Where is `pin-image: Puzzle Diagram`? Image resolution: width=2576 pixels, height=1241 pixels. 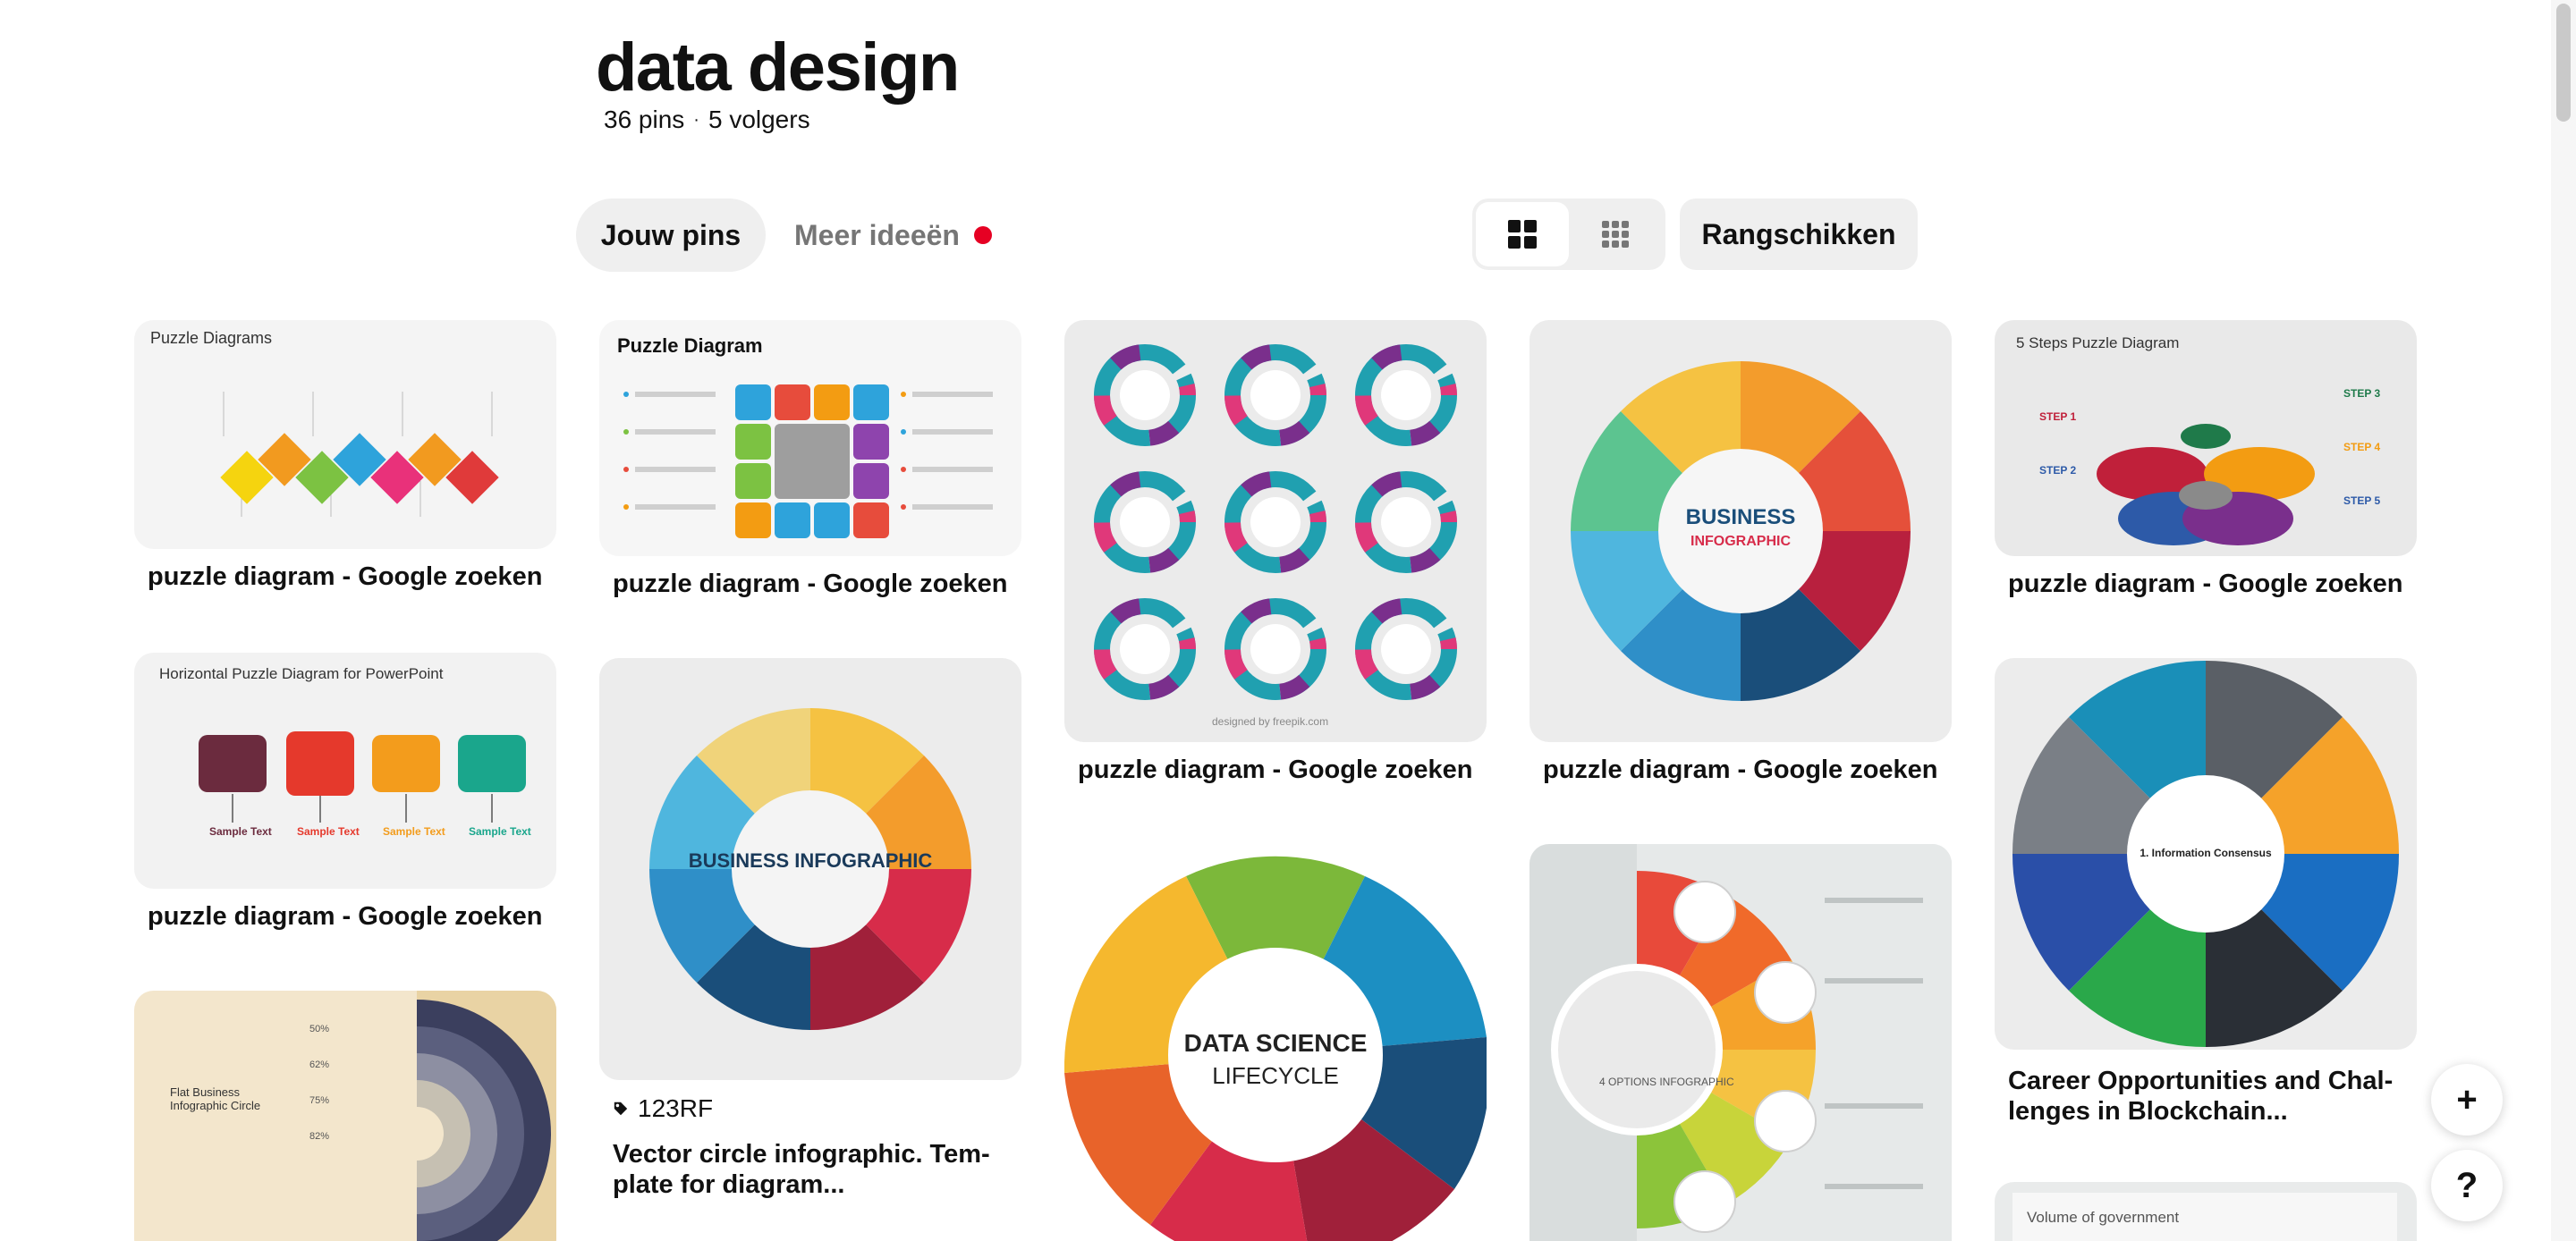
pin-image: Puzzle Diagram is located at coordinates (810, 438).